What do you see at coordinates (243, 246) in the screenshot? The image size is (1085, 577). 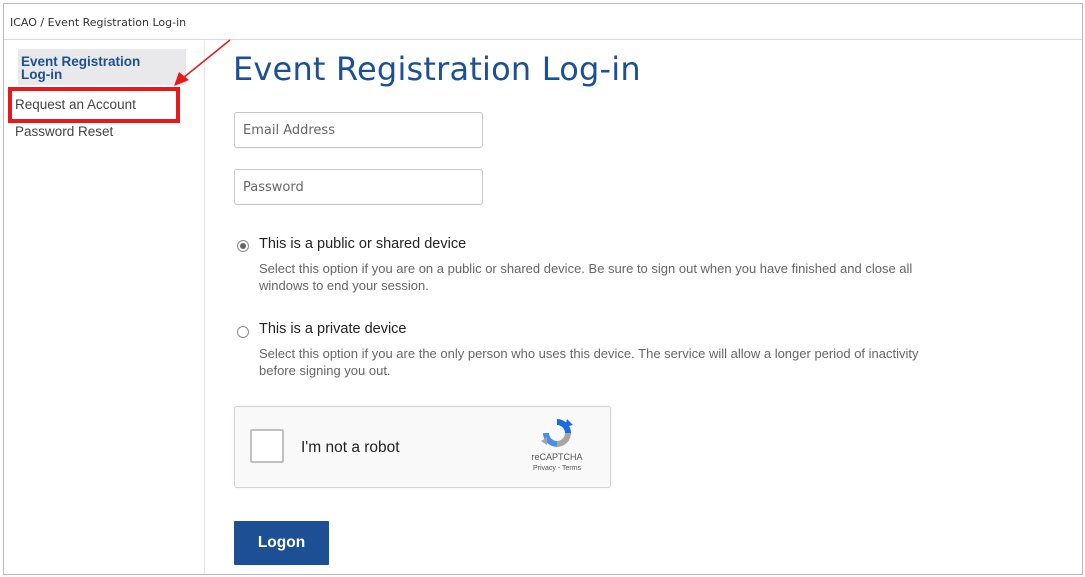 I see `public-device-radio` at bounding box center [243, 246].